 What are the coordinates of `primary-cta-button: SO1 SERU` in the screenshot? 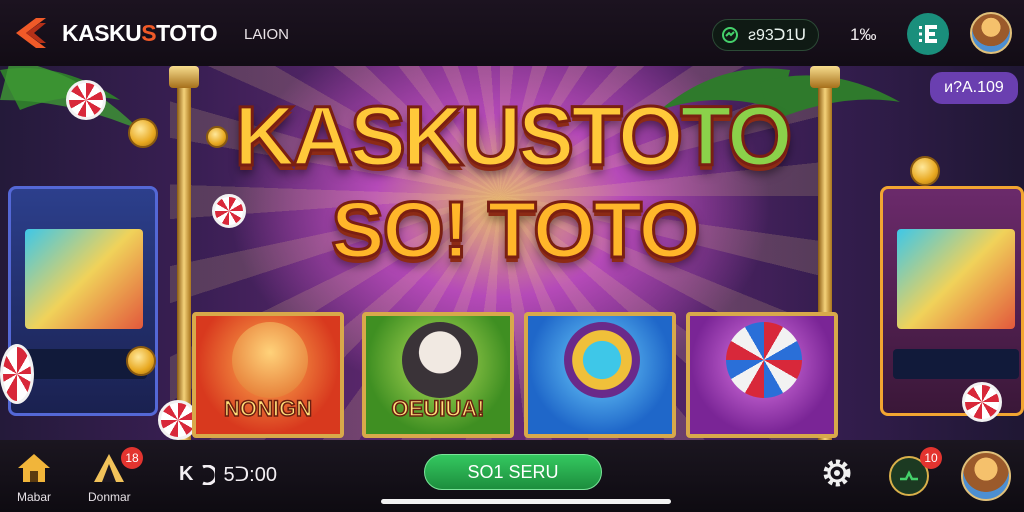 It's located at (513, 472).